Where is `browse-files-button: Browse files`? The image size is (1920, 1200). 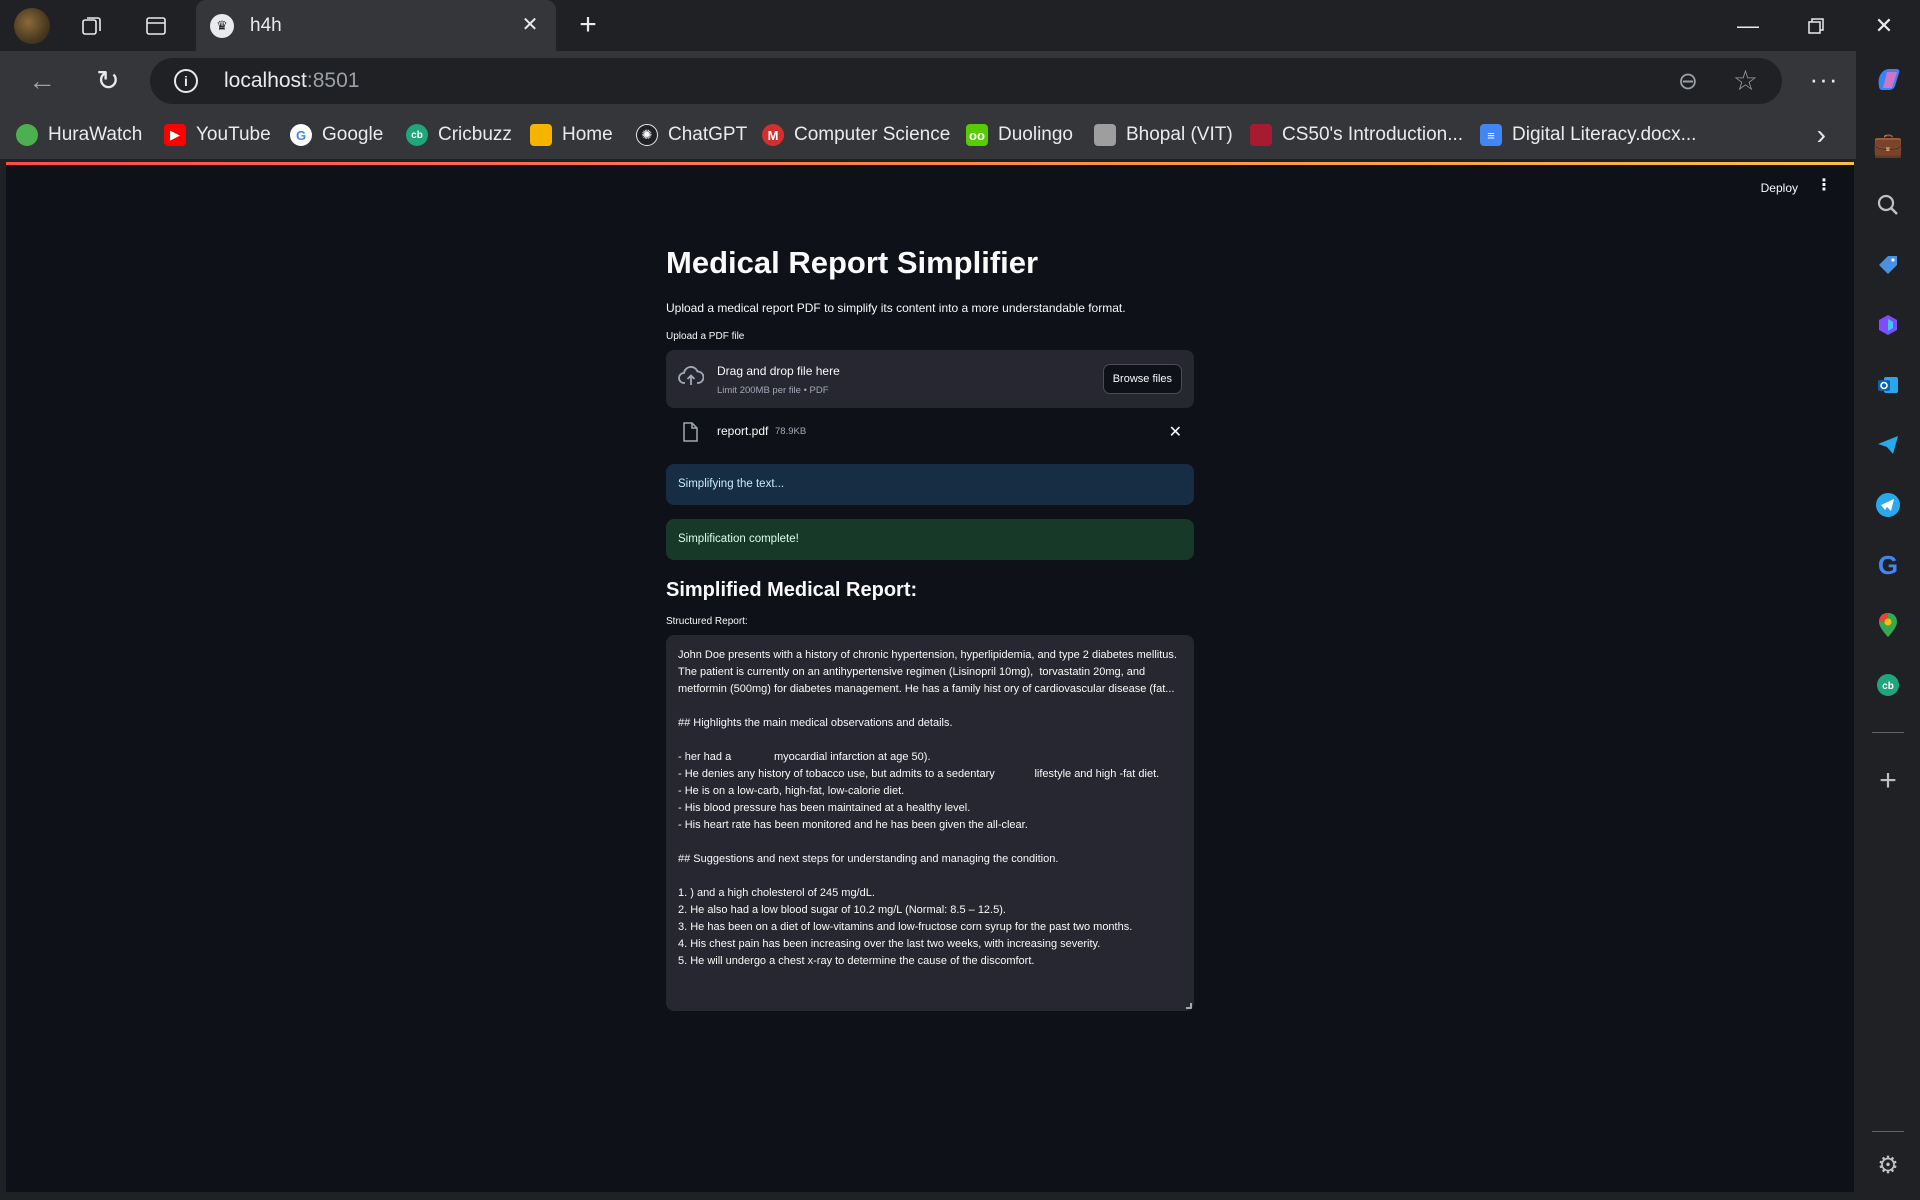
browse-files-button: Browse files is located at coordinates (1142, 379).